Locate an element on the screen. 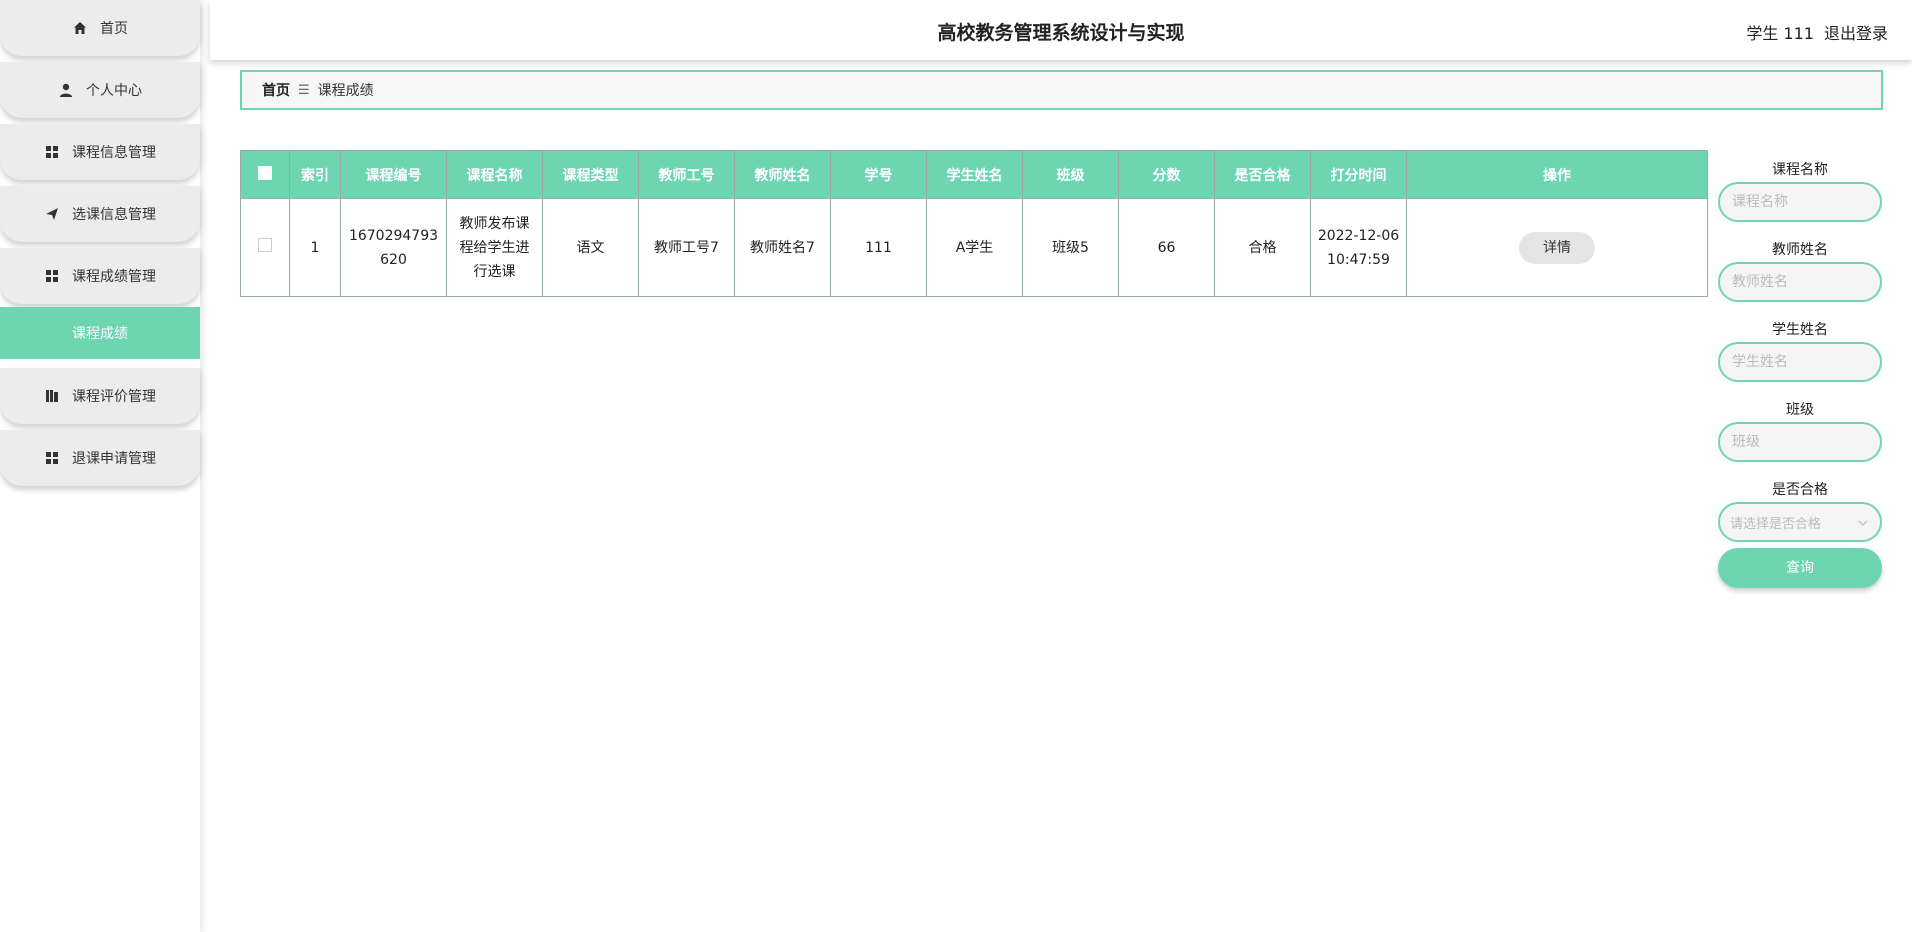 The width and height of the screenshot is (1912, 932). sidebar-item-label: 退课申请管理 is located at coordinates (114, 459).